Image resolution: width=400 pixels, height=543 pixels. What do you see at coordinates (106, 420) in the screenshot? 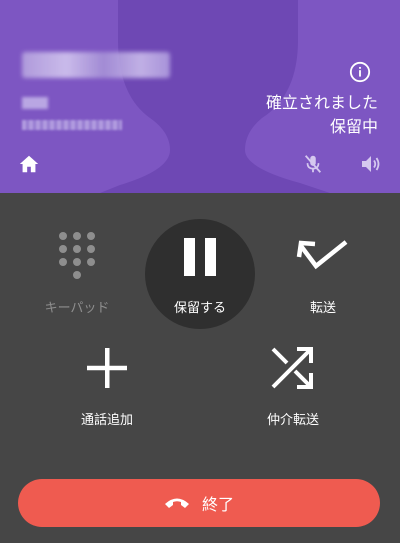
I see `add-call-label: 通話追加` at bounding box center [106, 420].